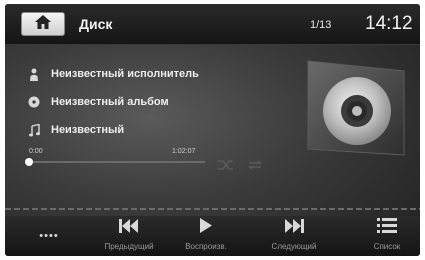 This screenshot has height=260, width=425. I want to click on source-title: Диск, so click(96, 24).